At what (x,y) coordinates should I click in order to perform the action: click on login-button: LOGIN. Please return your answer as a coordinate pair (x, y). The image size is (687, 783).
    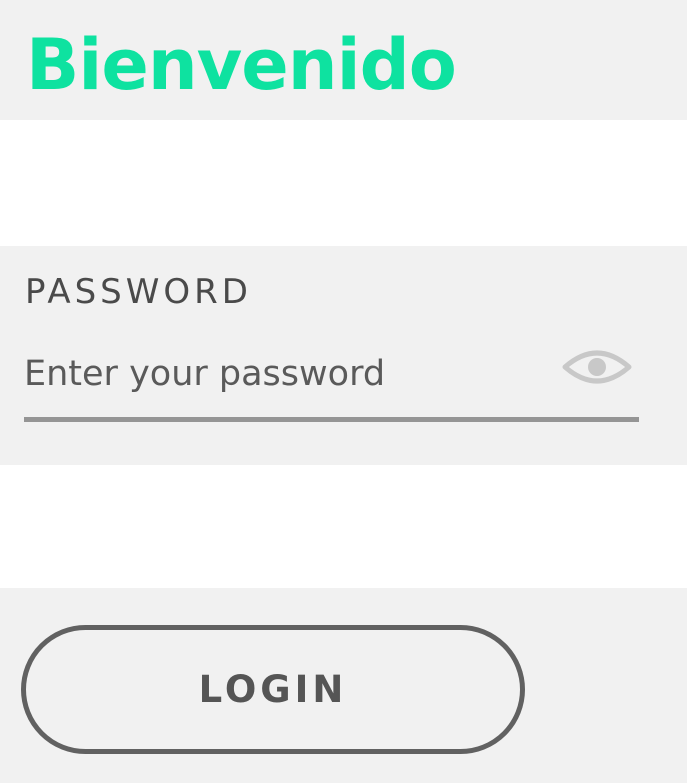
    Looking at the image, I should click on (273, 689).